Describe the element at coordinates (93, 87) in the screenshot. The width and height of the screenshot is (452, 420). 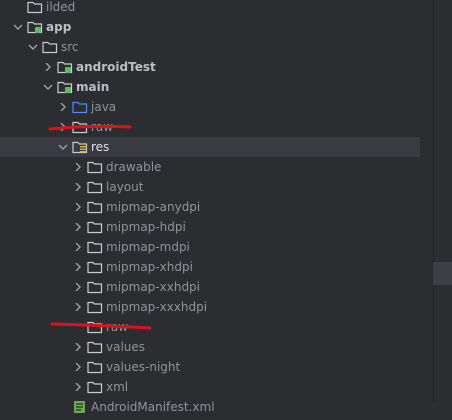
I see `tree-item-label: main` at that location.